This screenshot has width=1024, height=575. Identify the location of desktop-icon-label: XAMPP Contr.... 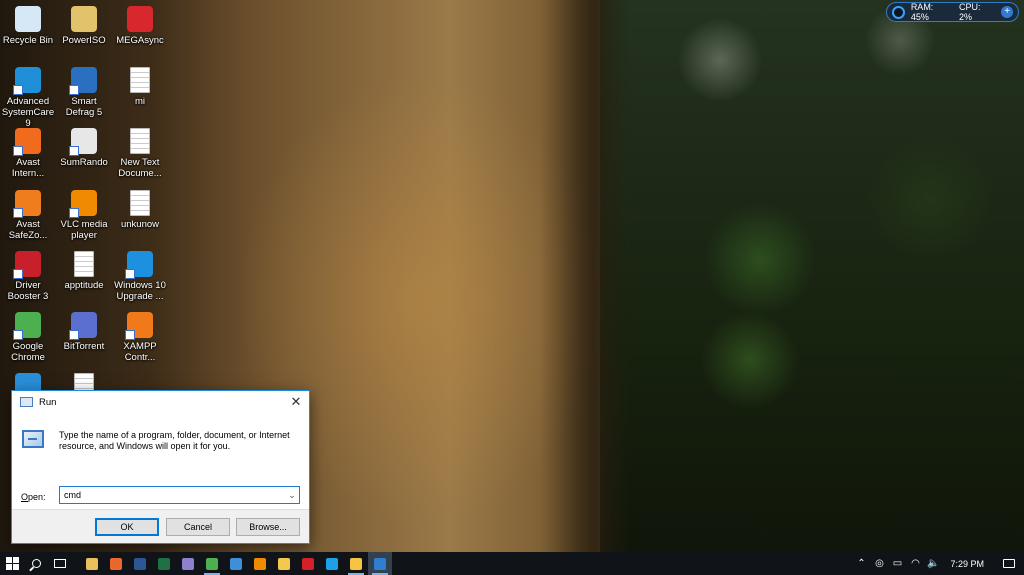
(140, 352).